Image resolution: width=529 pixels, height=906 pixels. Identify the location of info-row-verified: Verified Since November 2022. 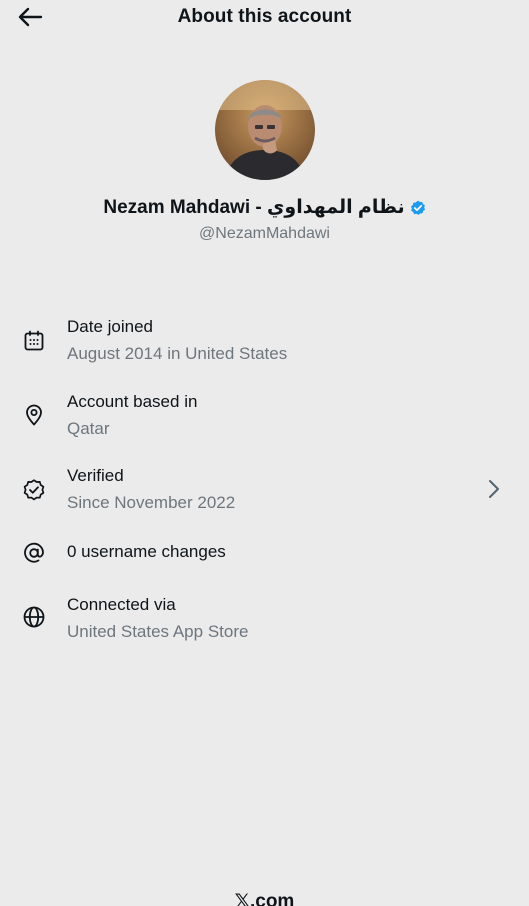
(264, 493).